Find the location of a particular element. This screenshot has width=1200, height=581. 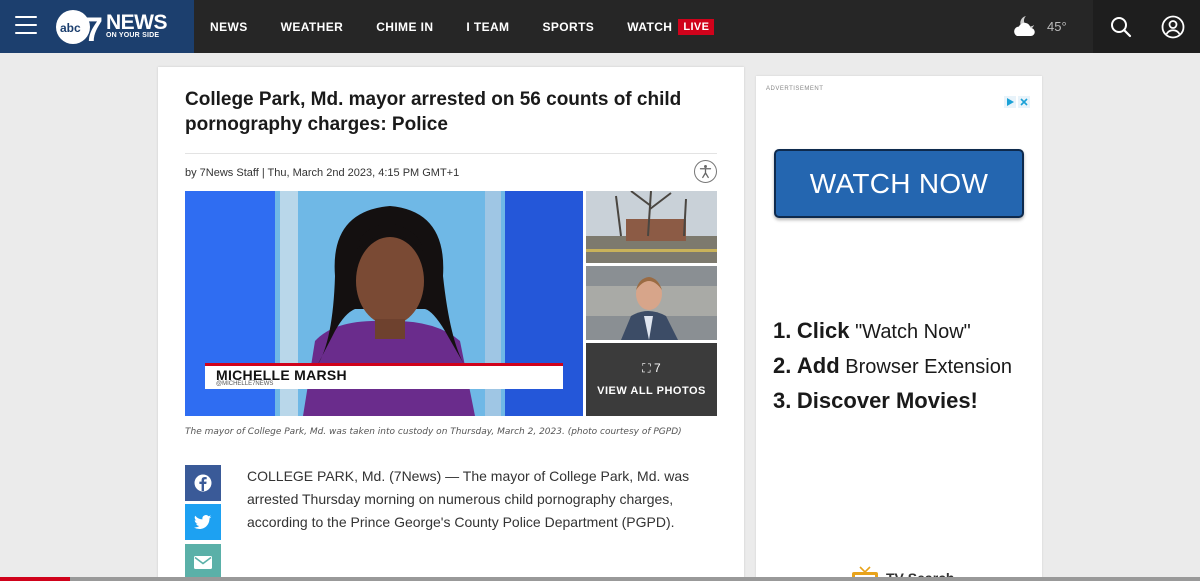

search-icon is located at coordinates (1121, 27).